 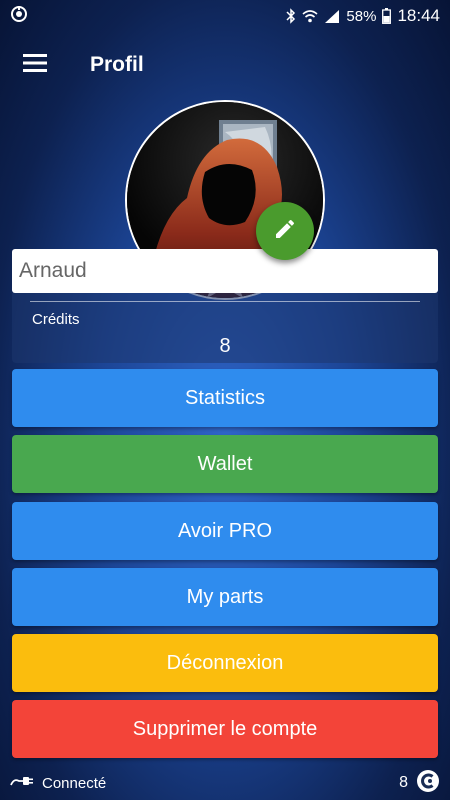 I want to click on delete-account-button: Supprimer le compte, so click(x=225, y=729).